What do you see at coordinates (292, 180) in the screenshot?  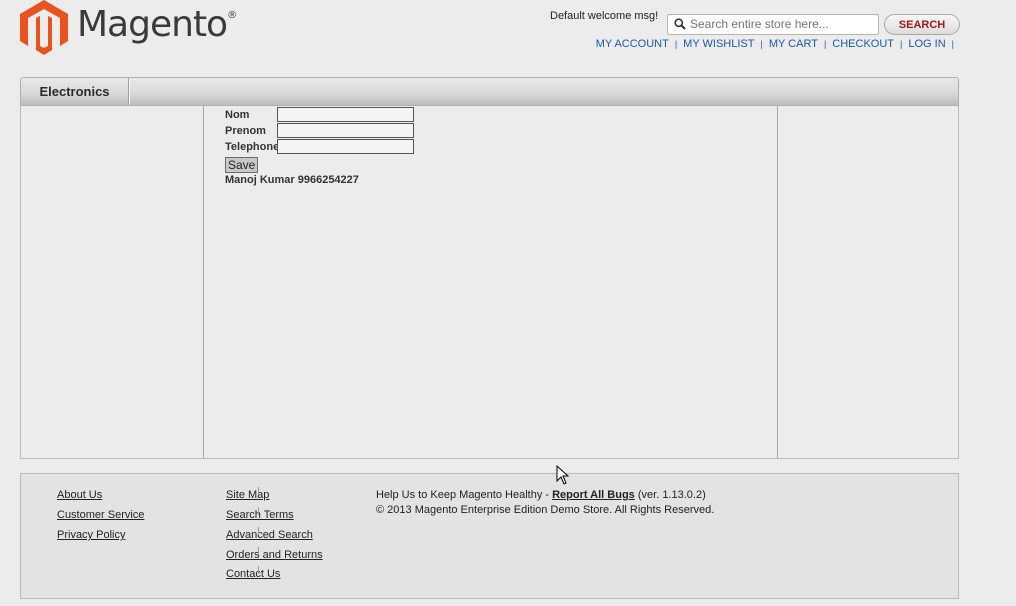 I see `saved-result-text: Manoj Kumar 9966254227` at bounding box center [292, 180].